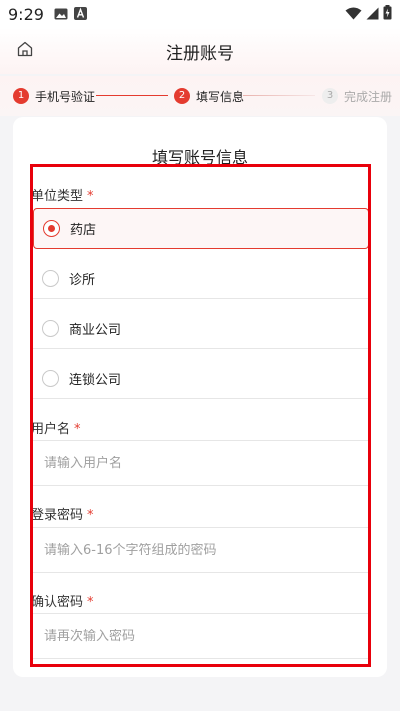 This screenshot has width=400, height=711. I want to click on step-complete-registration: 3 完成注册, so click(357, 96).